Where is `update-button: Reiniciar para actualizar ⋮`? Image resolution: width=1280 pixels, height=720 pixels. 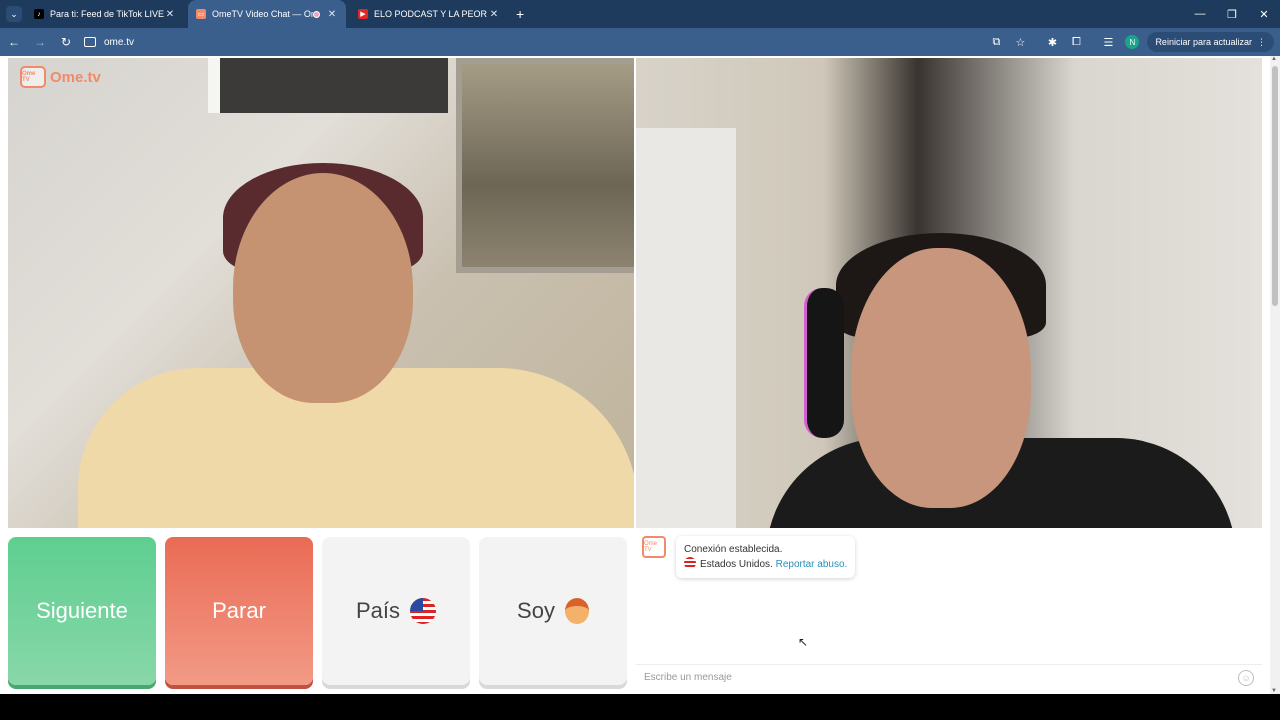
update-button: Reiniciar para actualizar ⋮ is located at coordinates (1210, 42).